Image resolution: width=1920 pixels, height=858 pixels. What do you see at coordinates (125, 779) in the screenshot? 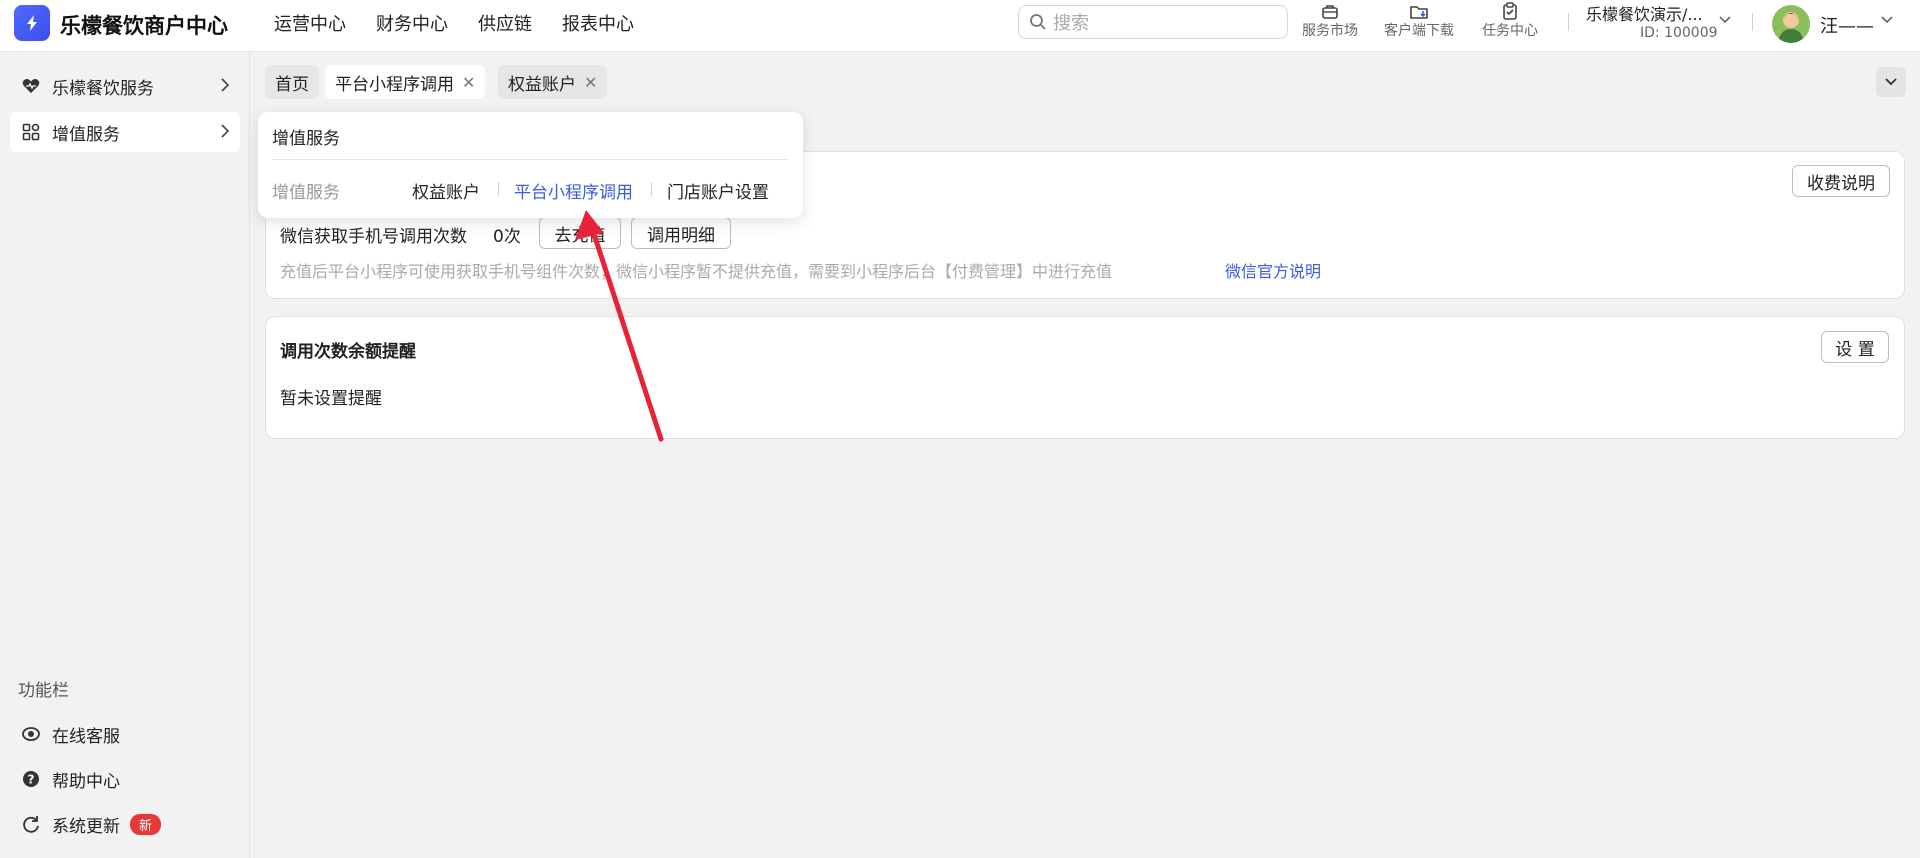
I see `sidebar-item-help-center: ? 帮助中心` at bounding box center [125, 779].